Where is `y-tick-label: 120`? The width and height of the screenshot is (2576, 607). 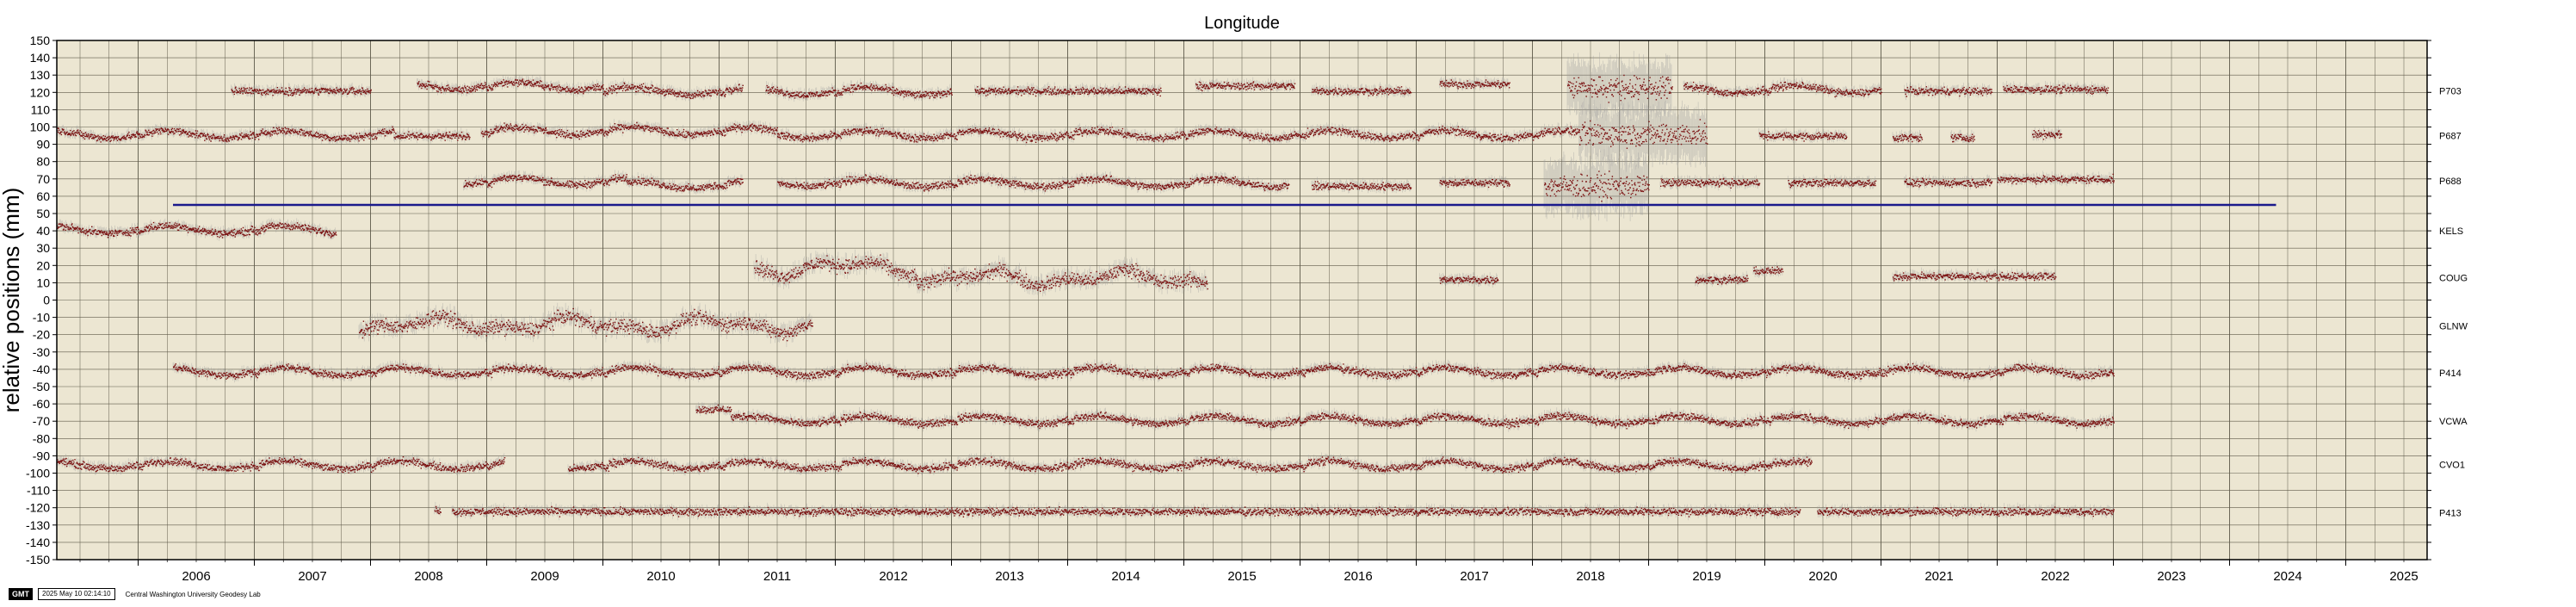
y-tick-label: 120 is located at coordinates (40, 92).